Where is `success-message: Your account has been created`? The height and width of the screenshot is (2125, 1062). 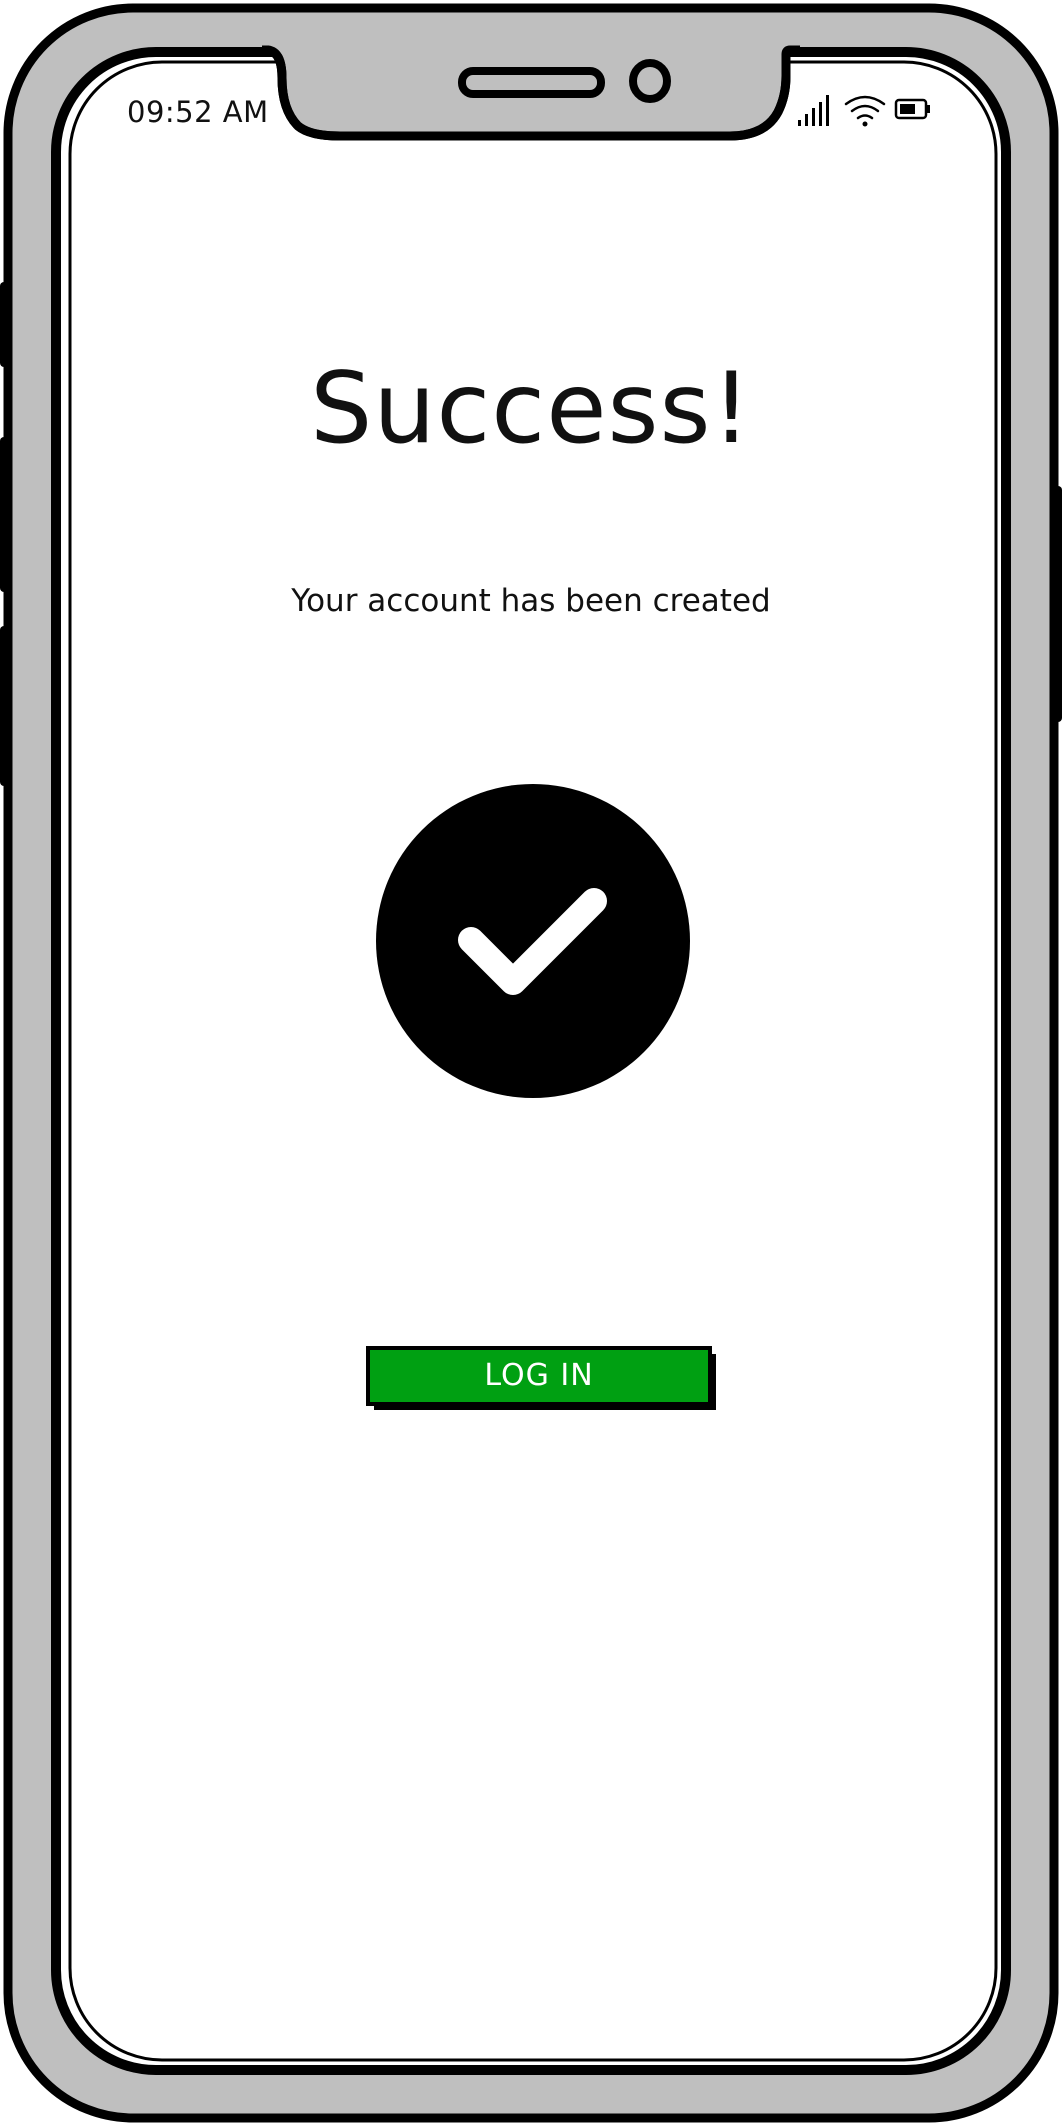
success-message: Your account has been created is located at coordinates (531, 601).